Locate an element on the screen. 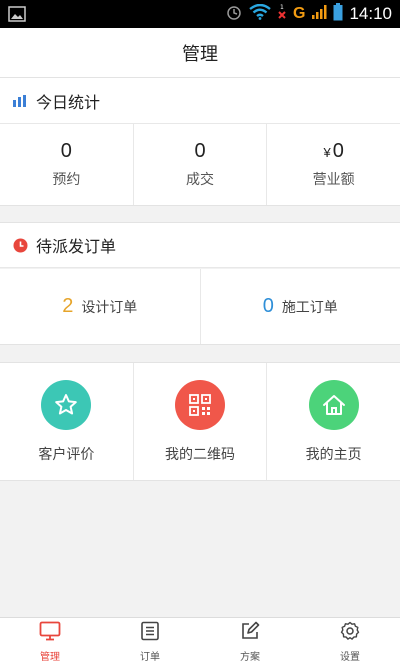  design-orders: 2 设计订单 is located at coordinates (100, 306).